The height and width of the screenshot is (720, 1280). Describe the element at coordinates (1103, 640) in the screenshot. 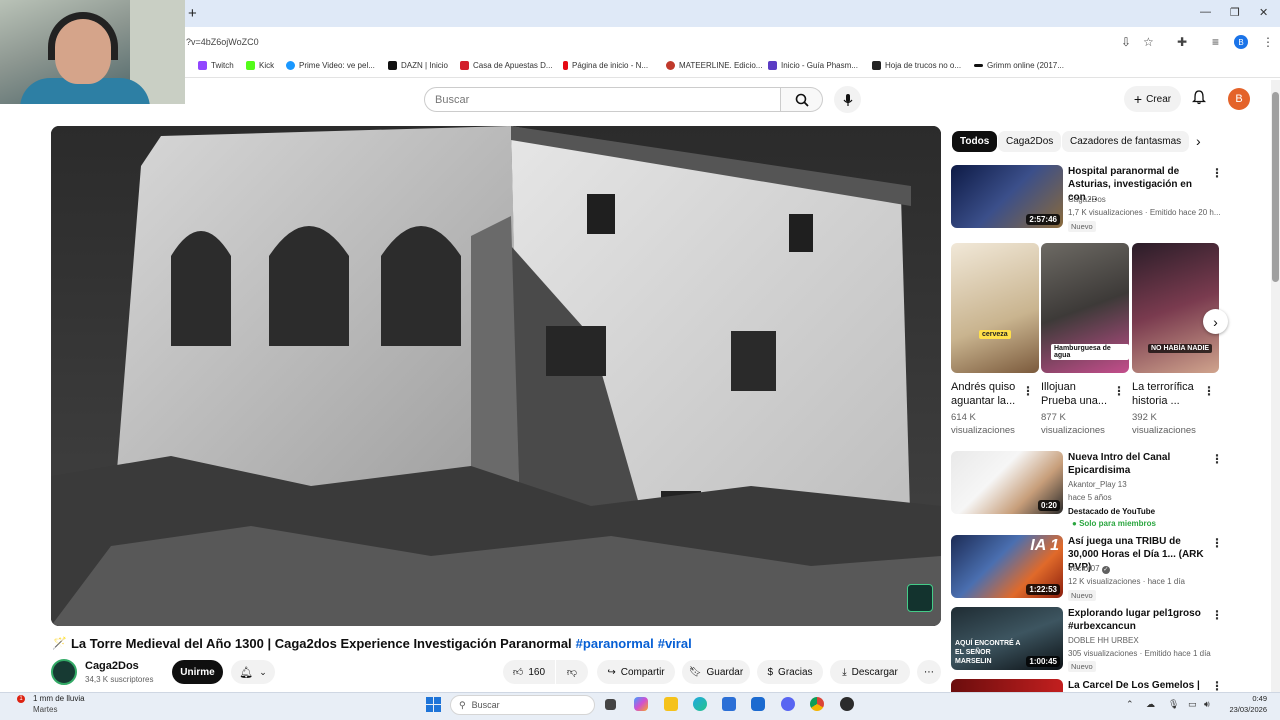

I see `channel-name: DOBLE HH URBEX` at that location.